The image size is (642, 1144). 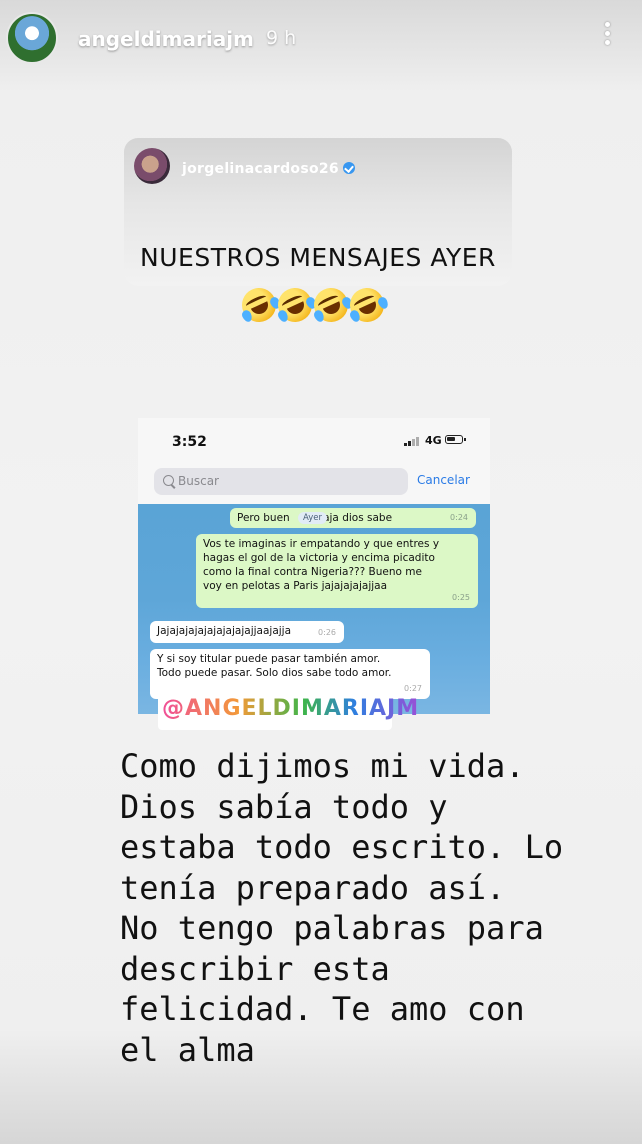 I want to click on laughing-emoji-row, so click(x=314, y=305).